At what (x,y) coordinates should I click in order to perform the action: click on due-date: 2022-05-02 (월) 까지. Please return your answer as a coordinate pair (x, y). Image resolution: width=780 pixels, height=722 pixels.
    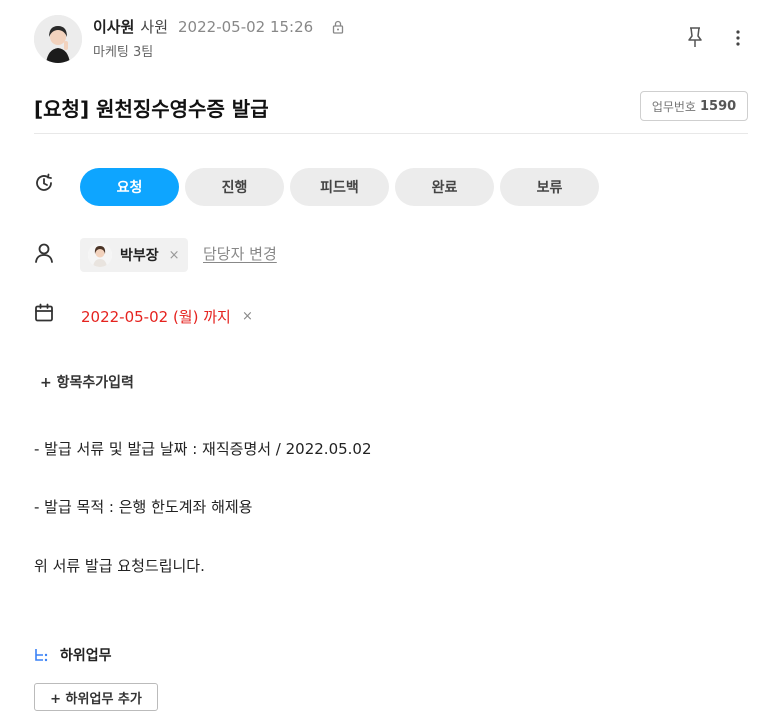
    Looking at the image, I should click on (156, 316).